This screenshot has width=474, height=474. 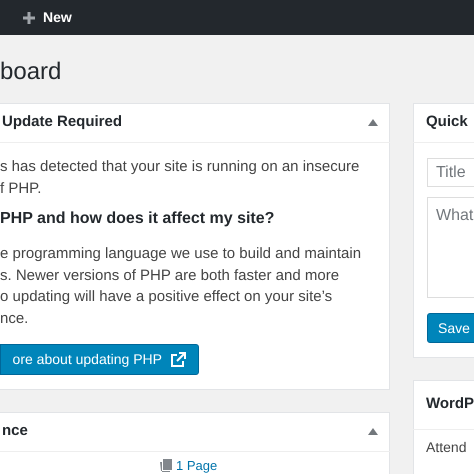 I want to click on panel-title: WordP, so click(x=450, y=404).